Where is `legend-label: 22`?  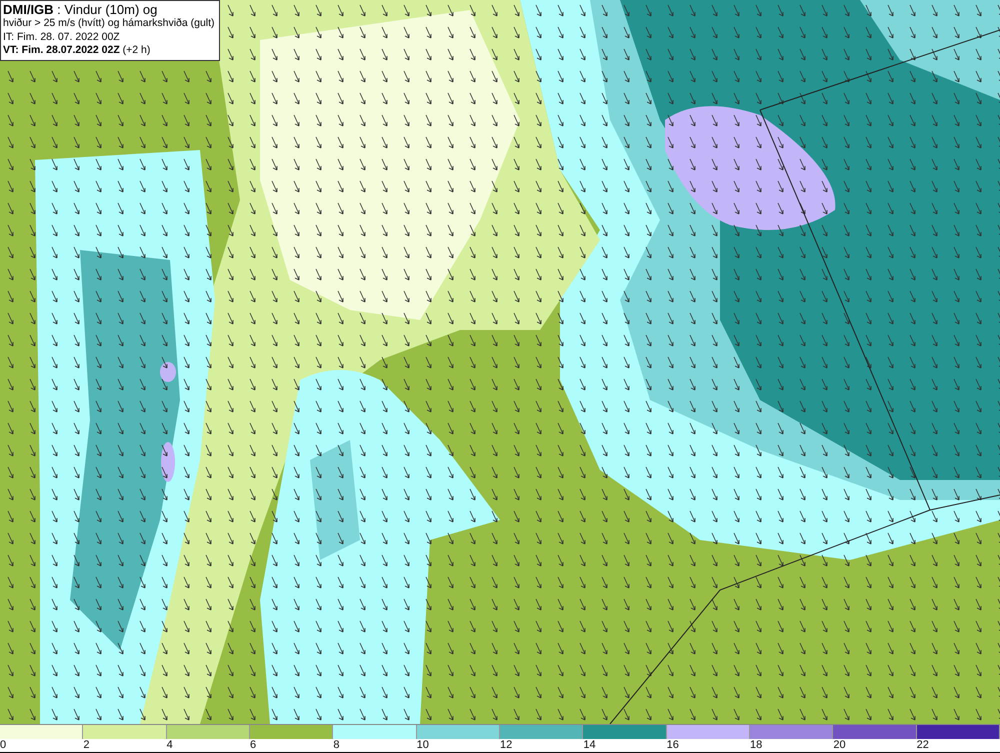
legend-label: 22 is located at coordinates (922, 745).